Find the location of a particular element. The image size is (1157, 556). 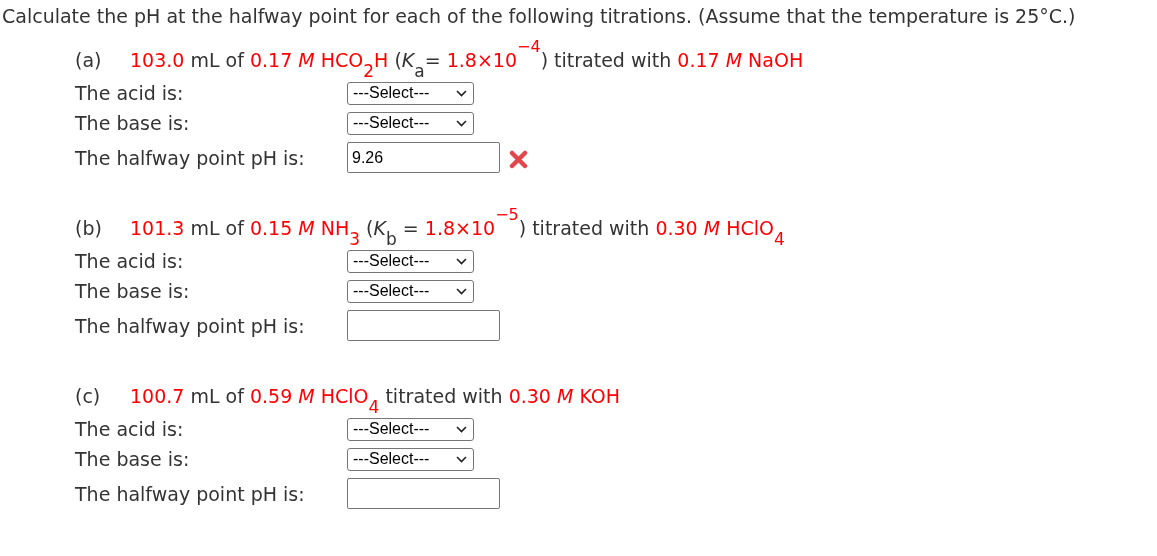

problem-statement: 100.7 mL of 0.59 M HClO$_{4}$ titrated with 0.30 M KOH is located at coordinates (375, 398).